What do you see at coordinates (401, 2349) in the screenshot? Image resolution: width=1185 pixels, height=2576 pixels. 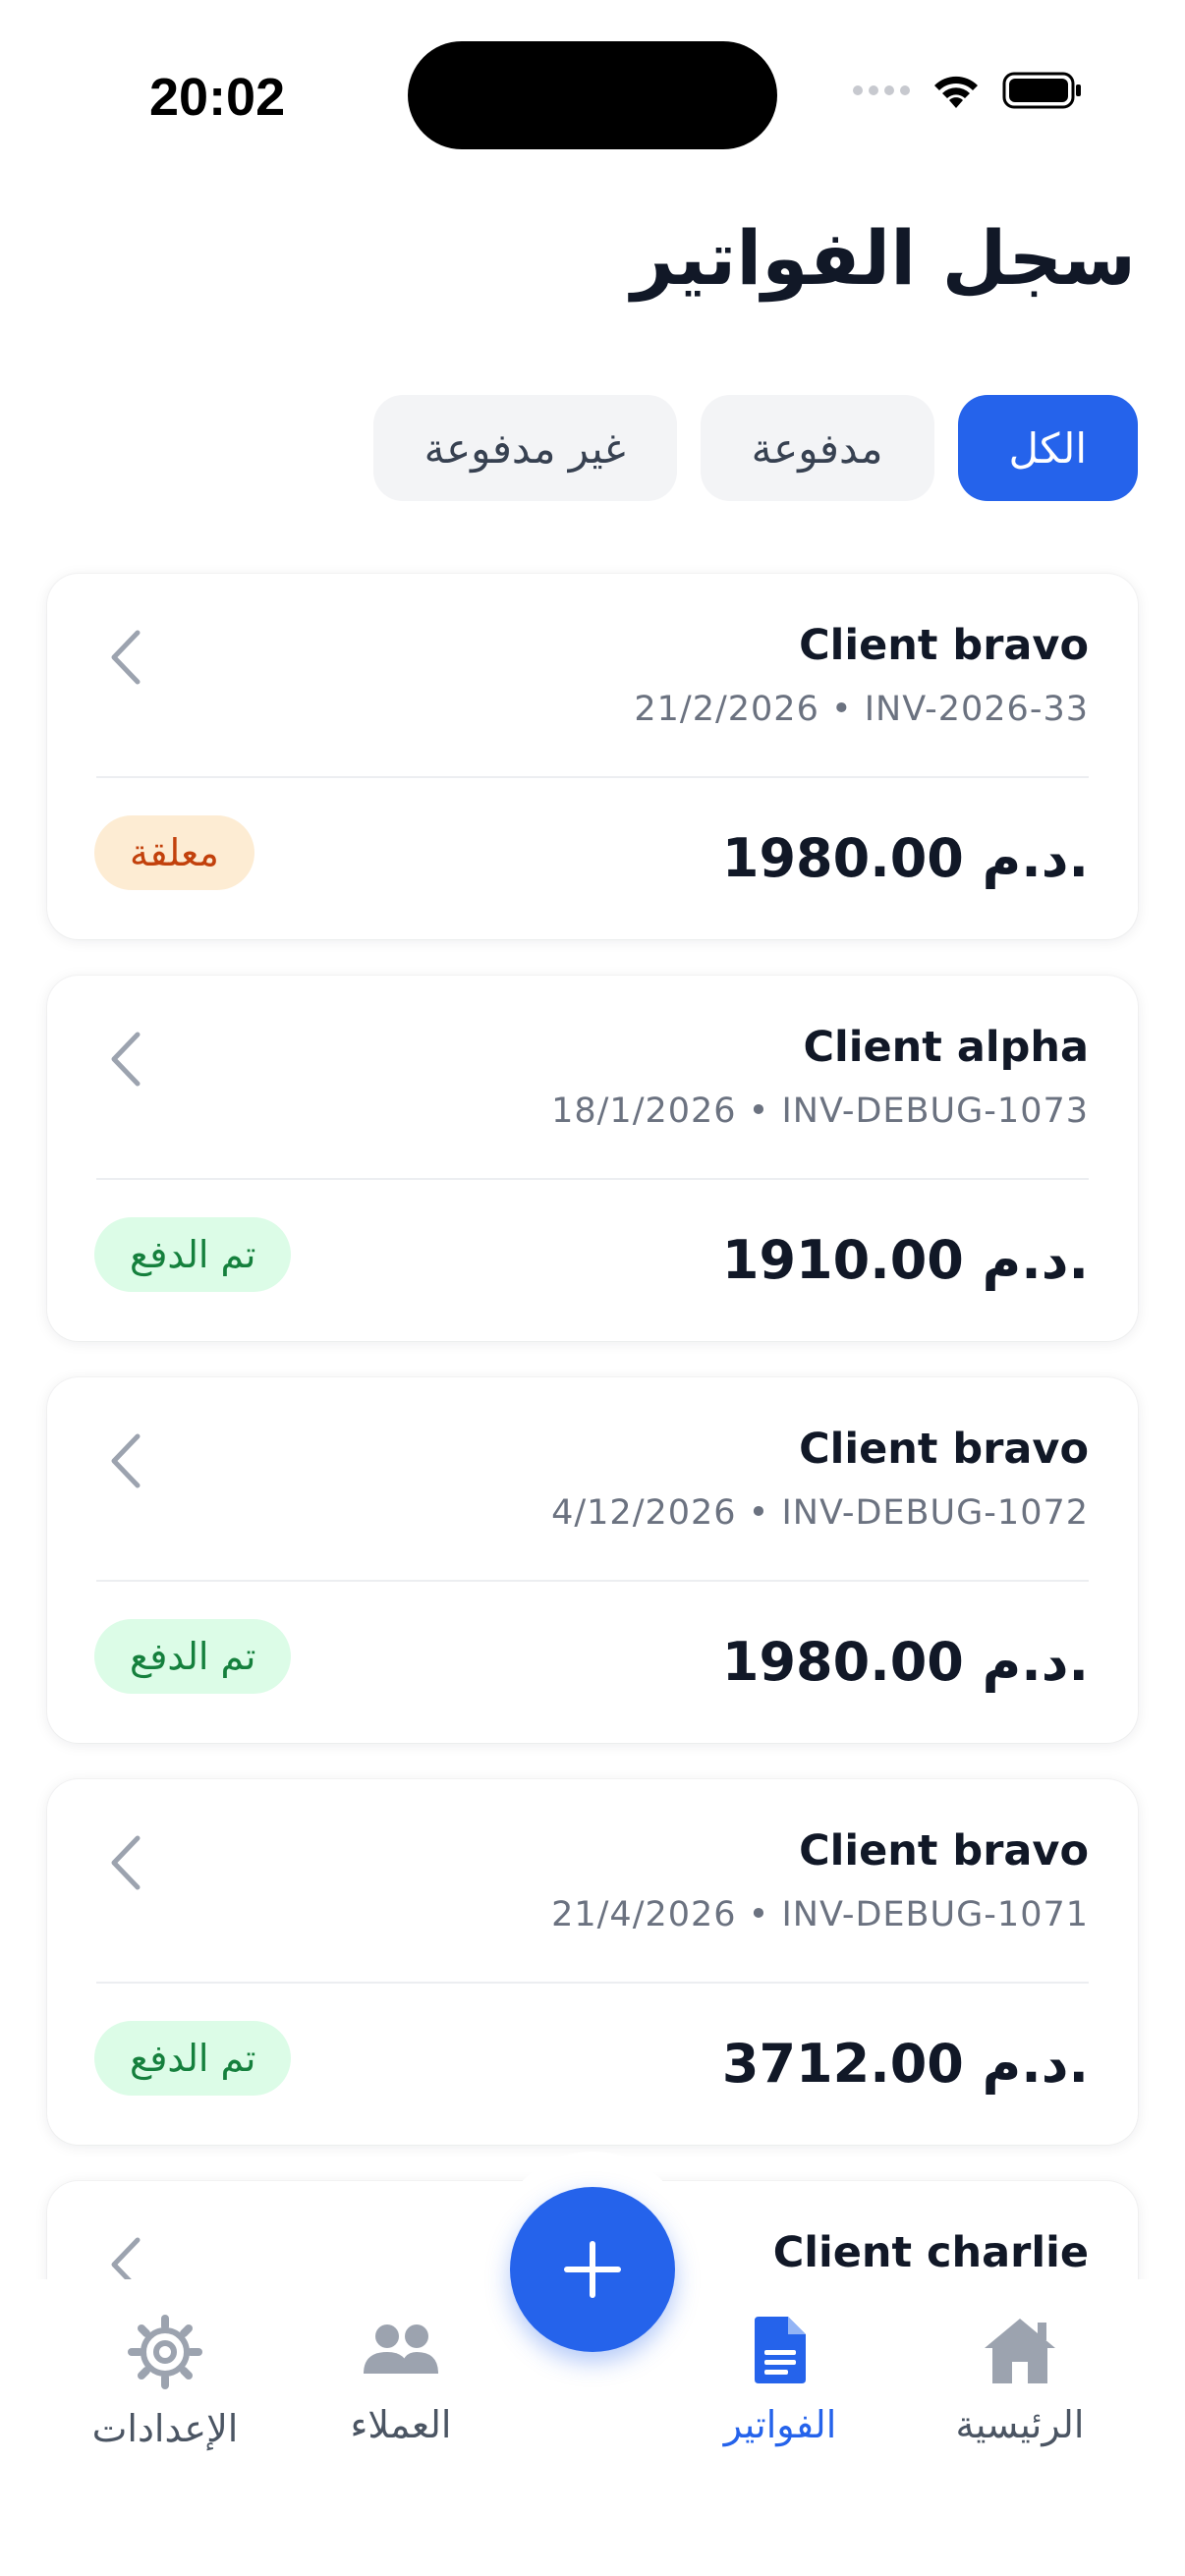 I see `users-icon` at bounding box center [401, 2349].